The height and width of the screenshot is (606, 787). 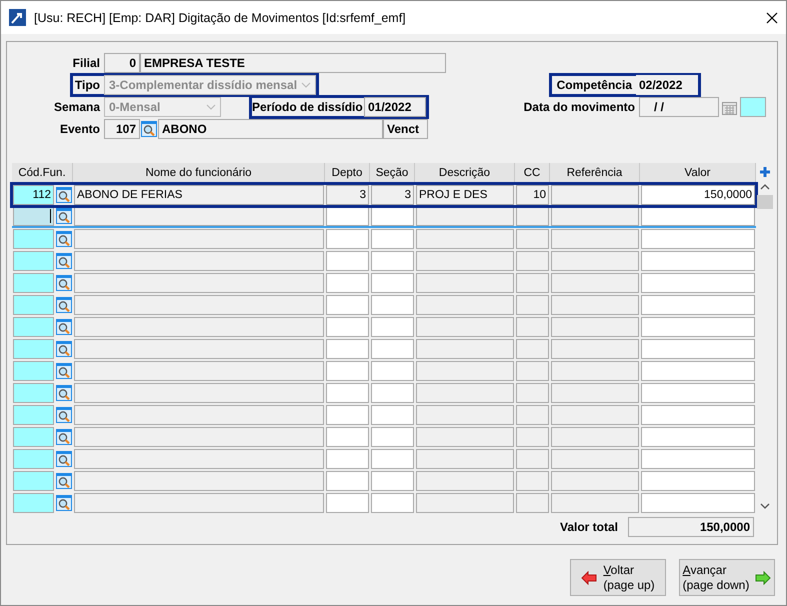 What do you see at coordinates (765, 172) in the screenshot?
I see `add-icon` at bounding box center [765, 172].